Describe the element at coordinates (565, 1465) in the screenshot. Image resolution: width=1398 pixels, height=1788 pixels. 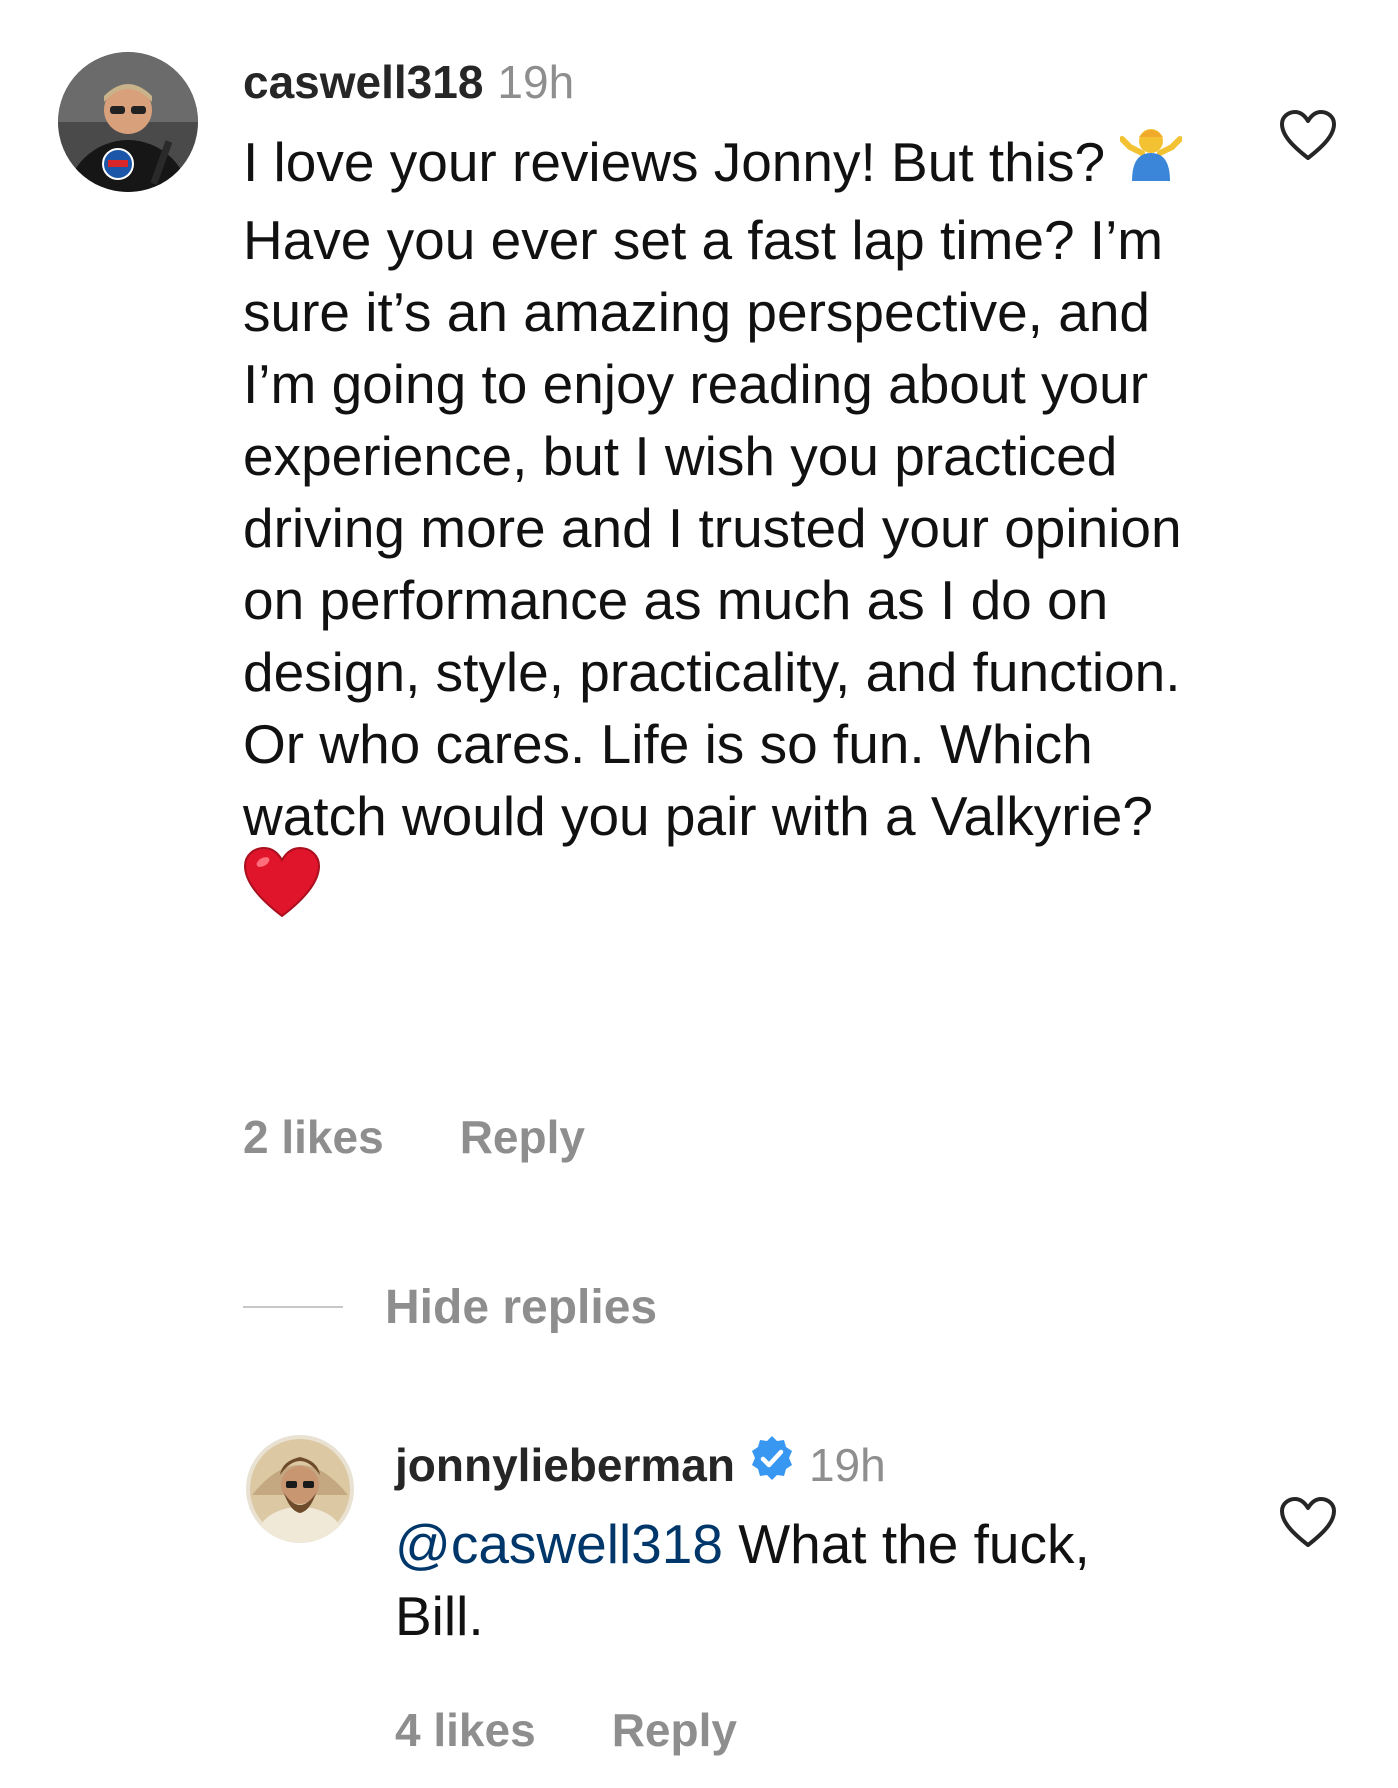
I see `reply-username: jonnylieberman` at that location.